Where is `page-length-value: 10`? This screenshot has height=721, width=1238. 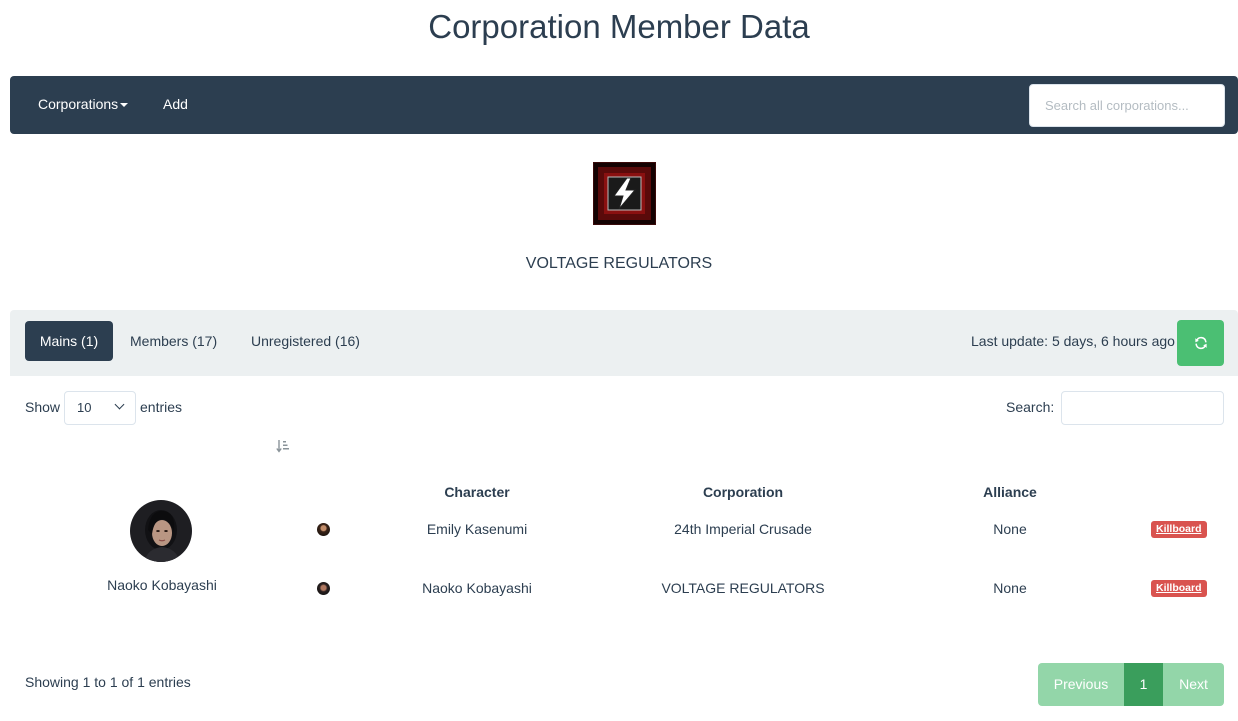 page-length-value: 10 is located at coordinates (84, 407).